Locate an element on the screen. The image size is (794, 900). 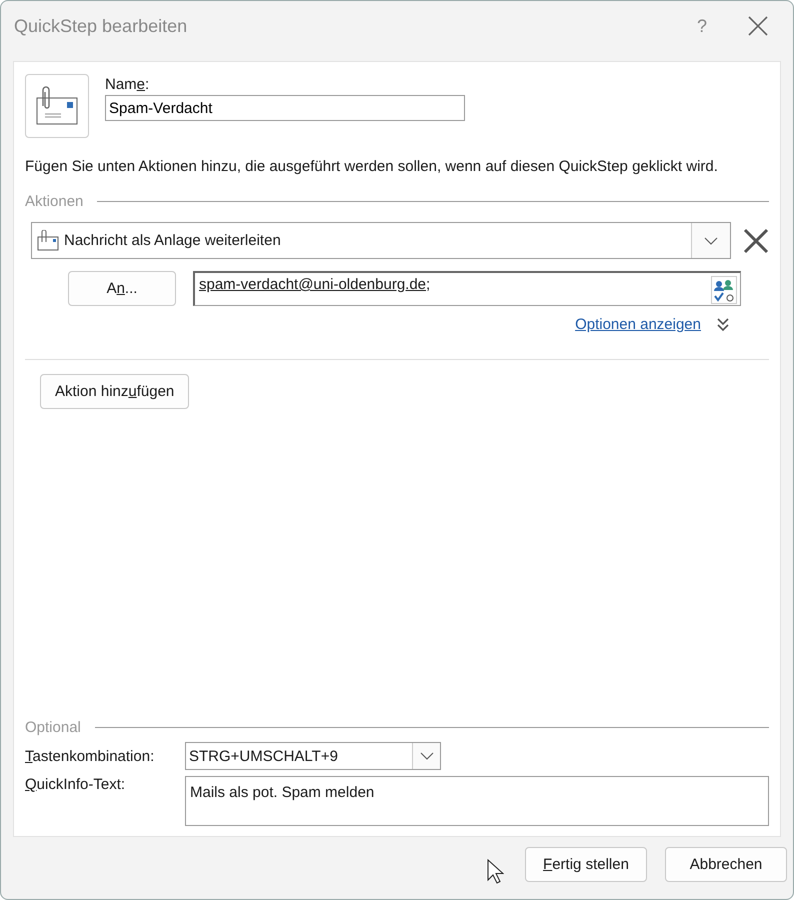
name-field: Spam-Verdacht is located at coordinates (285, 108).